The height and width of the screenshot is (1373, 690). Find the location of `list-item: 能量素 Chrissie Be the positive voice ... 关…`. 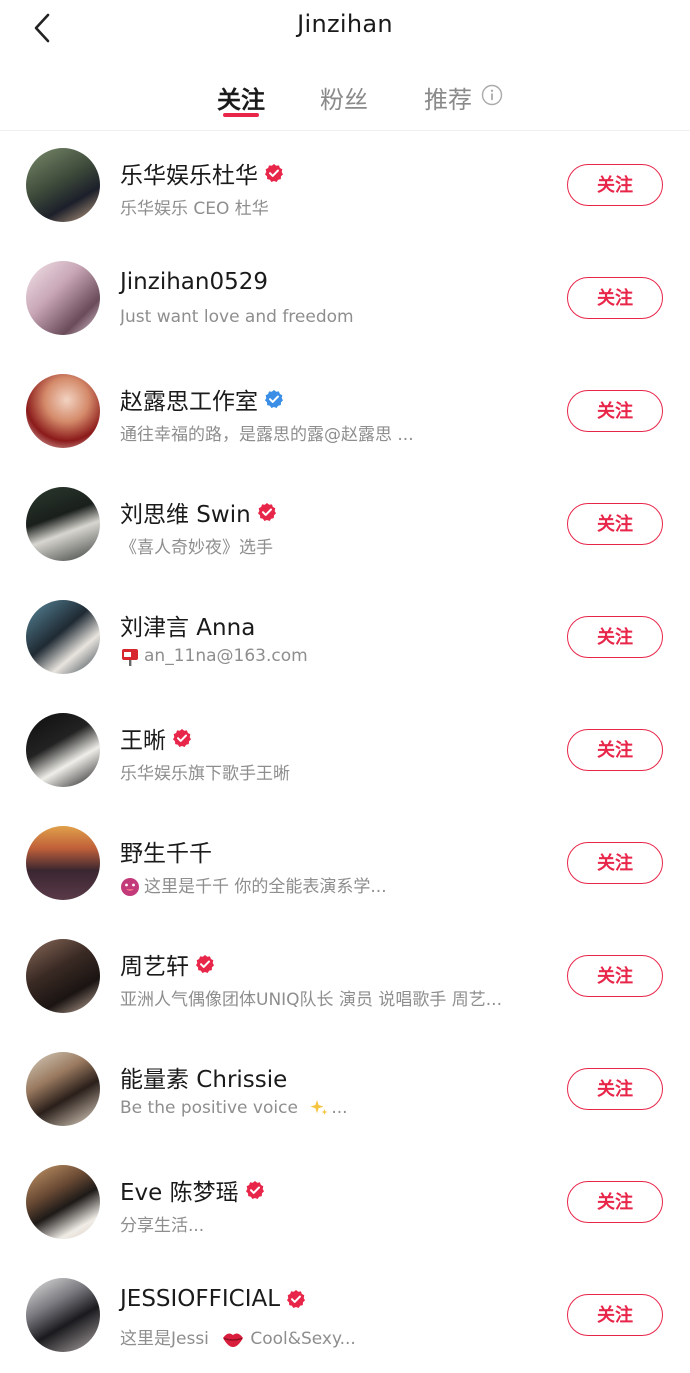

list-item: 能量素 Chrissie Be the positive voice ... 关… is located at coordinates (345, 1090).